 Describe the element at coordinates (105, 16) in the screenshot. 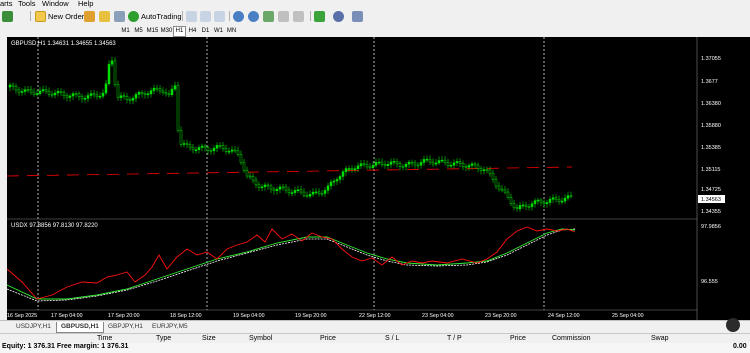

I see `meta-editor-button` at that location.